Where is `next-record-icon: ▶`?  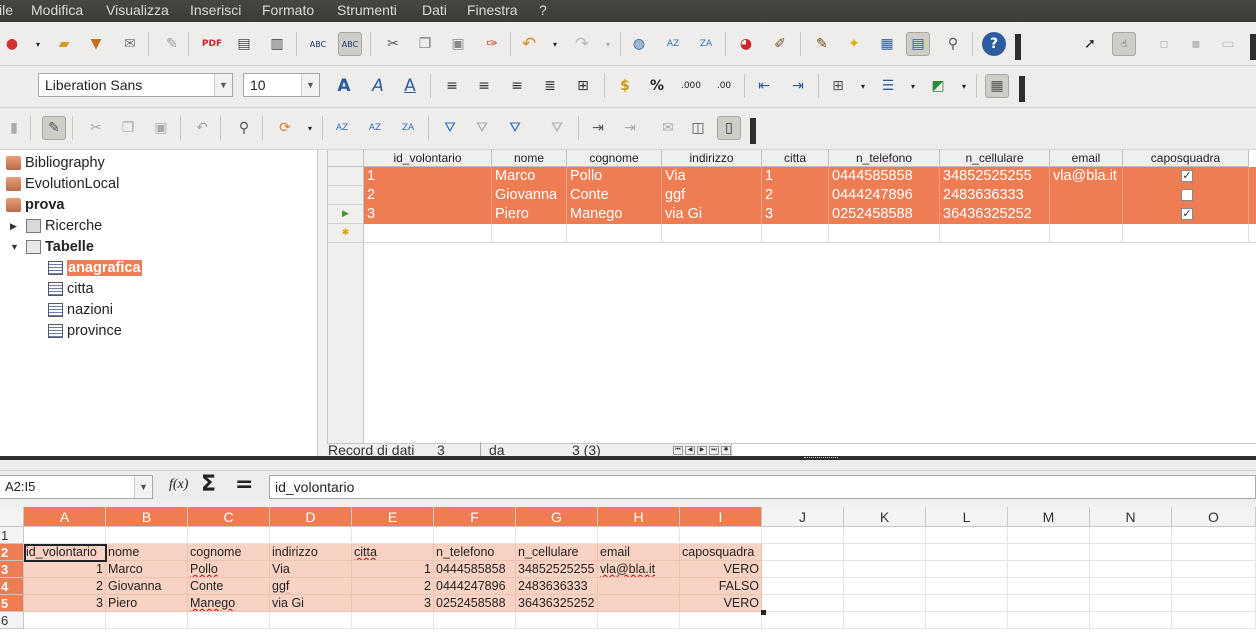
next-record-icon: ▶ is located at coordinates (702, 450).